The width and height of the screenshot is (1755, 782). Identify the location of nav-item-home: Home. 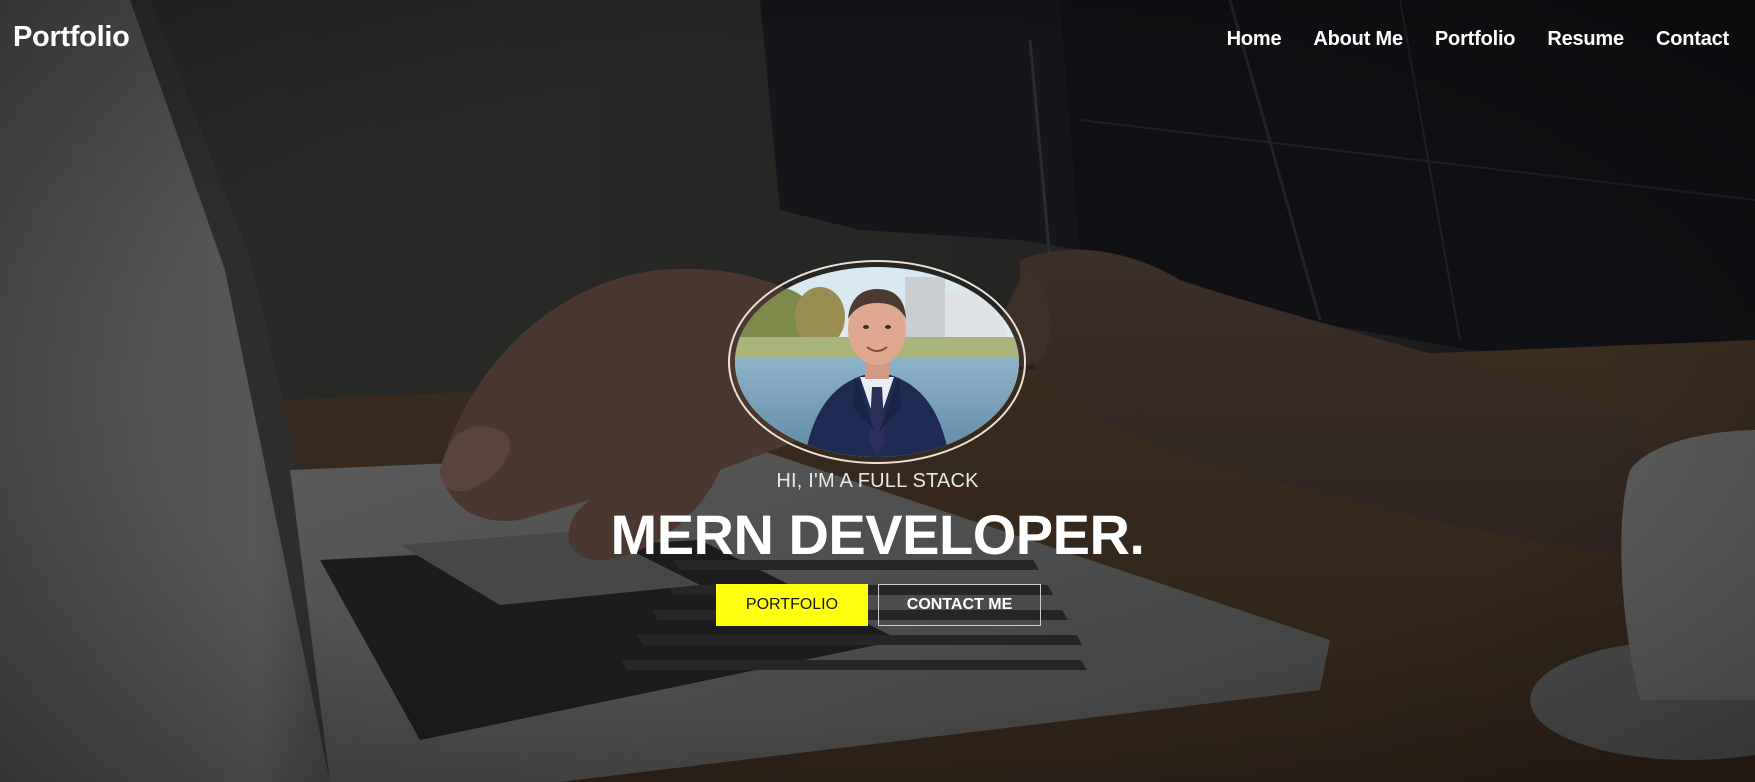
(1254, 39).